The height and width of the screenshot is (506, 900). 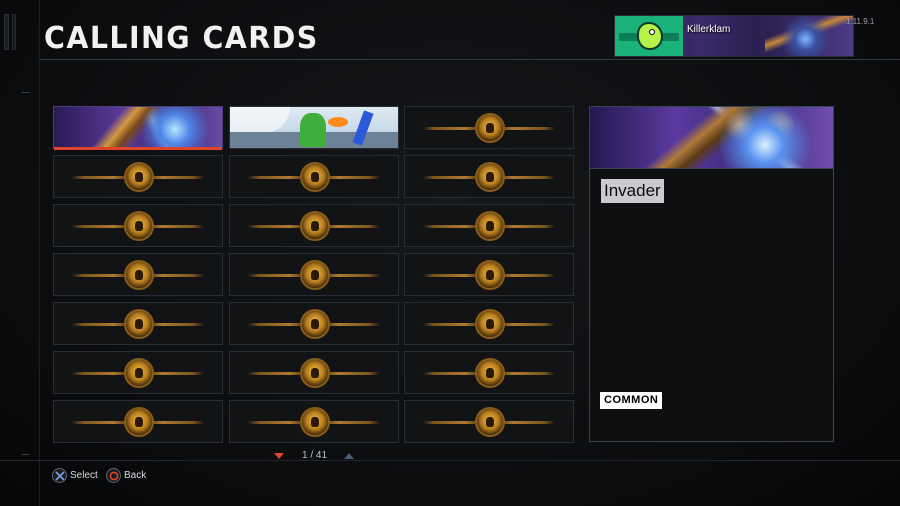 What do you see at coordinates (349, 456) in the screenshot?
I see `arrow-up-icon` at bounding box center [349, 456].